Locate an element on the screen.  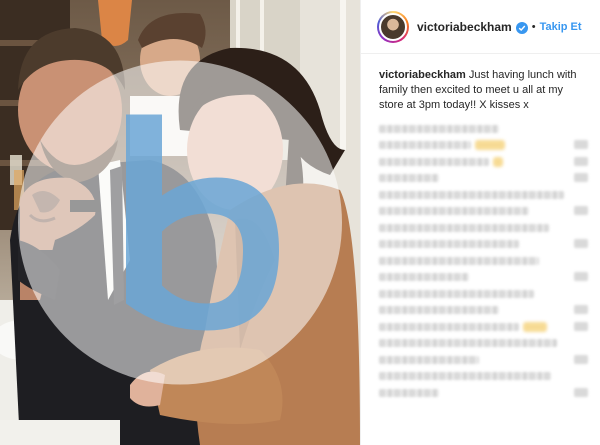
avatar-photo is located at coordinates (393, 26).